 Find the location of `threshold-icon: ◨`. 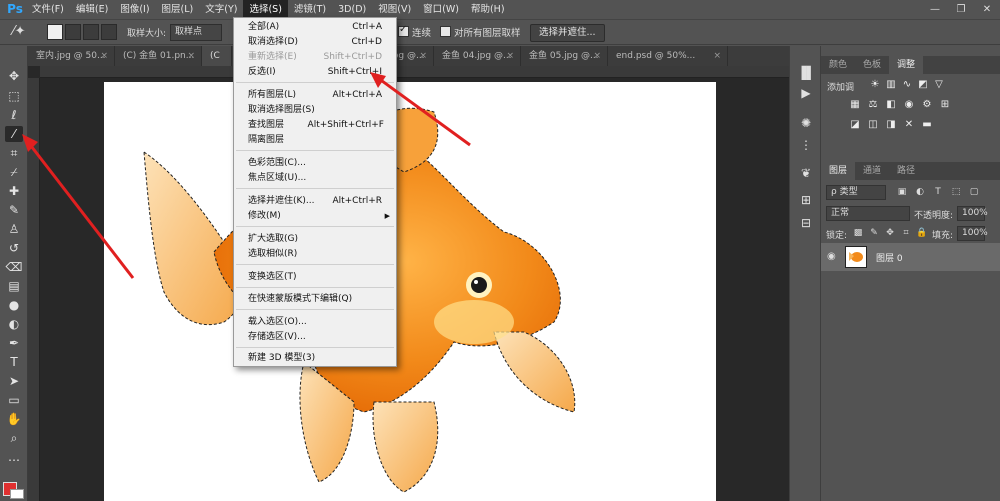

threshold-icon: ◨ is located at coordinates (891, 125).